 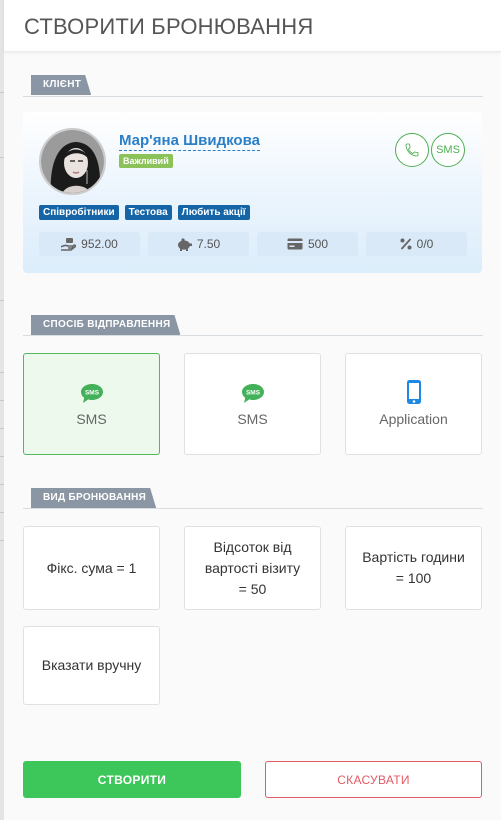 What do you see at coordinates (213, 212) in the screenshot?
I see `client-tag: Любить акції` at bounding box center [213, 212].